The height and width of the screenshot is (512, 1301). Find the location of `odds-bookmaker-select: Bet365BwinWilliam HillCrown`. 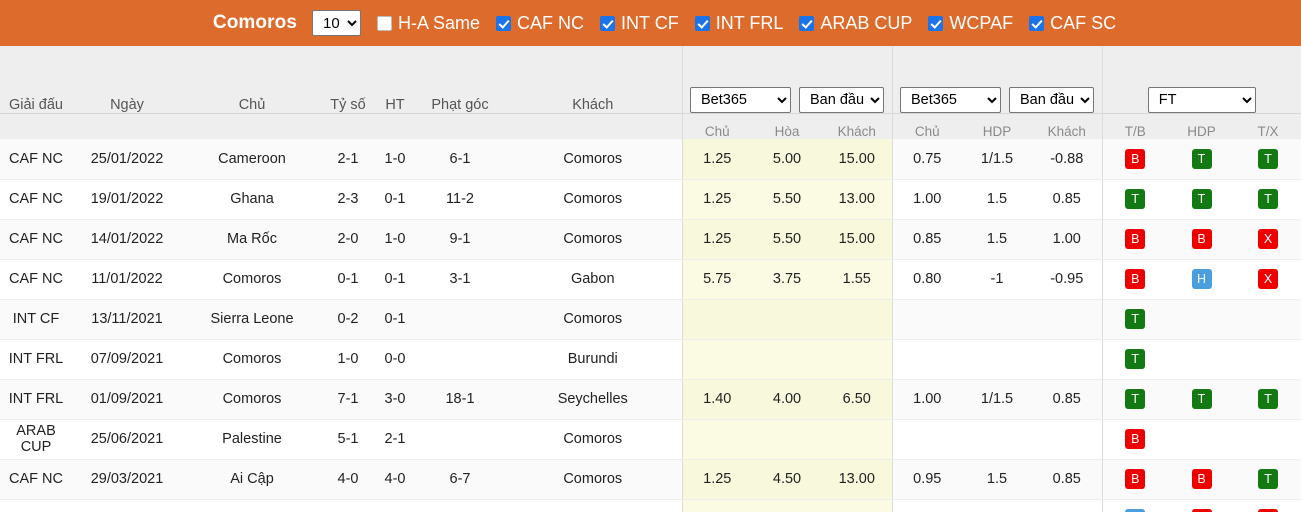

odds-bookmaker-select: Bet365BwinWilliam HillCrown is located at coordinates (740, 99).